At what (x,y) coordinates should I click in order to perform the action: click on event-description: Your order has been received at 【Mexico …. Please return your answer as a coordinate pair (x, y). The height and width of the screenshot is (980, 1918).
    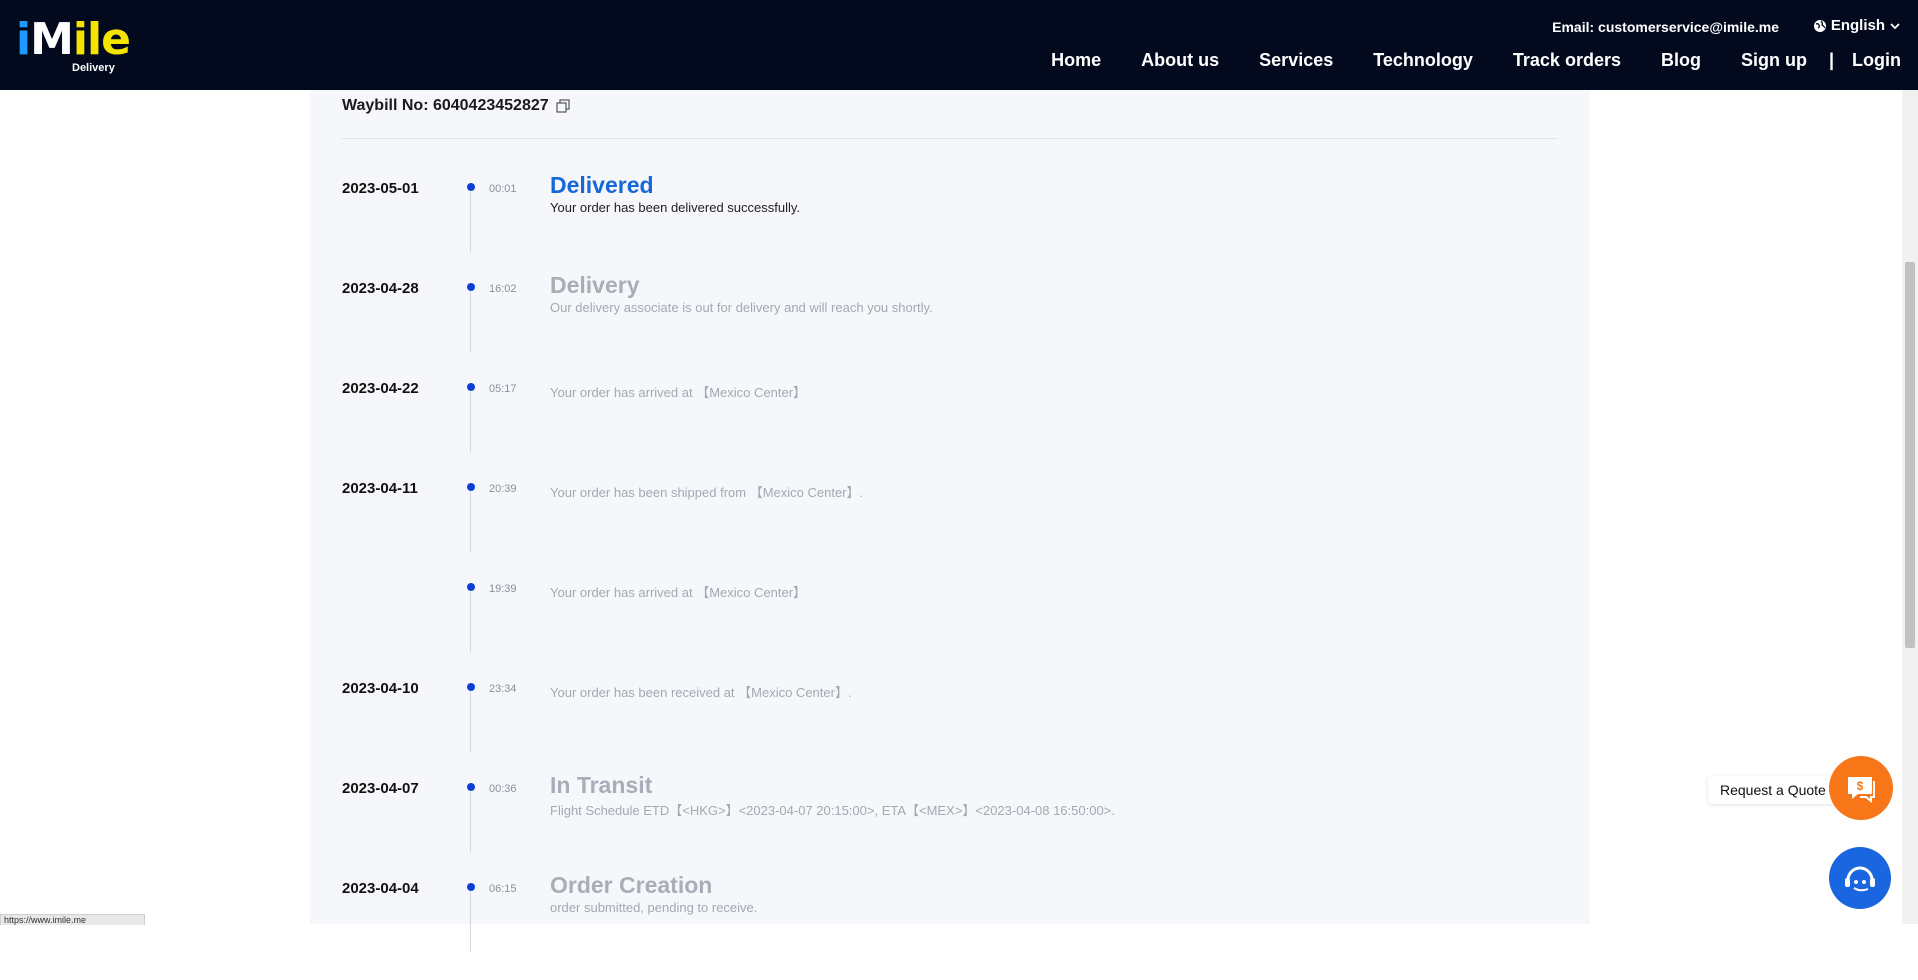
    Looking at the image, I should click on (701, 692).